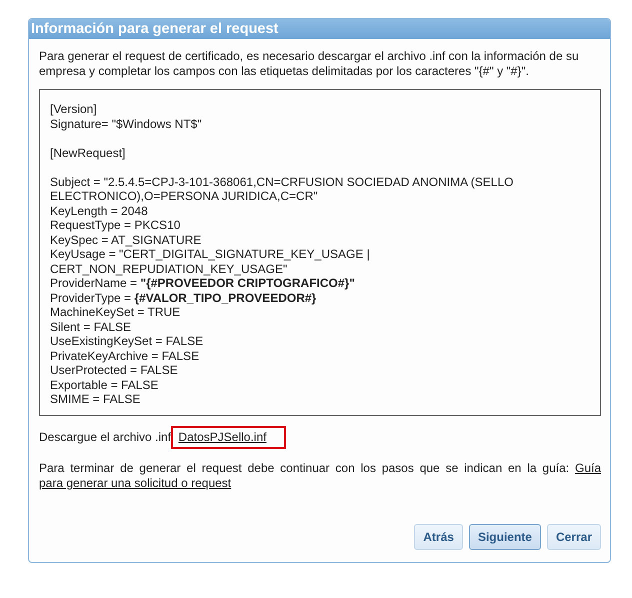 This screenshot has width=632, height=598. I want to click on download-link: DatosPJSello.inf, so click(222, 437).